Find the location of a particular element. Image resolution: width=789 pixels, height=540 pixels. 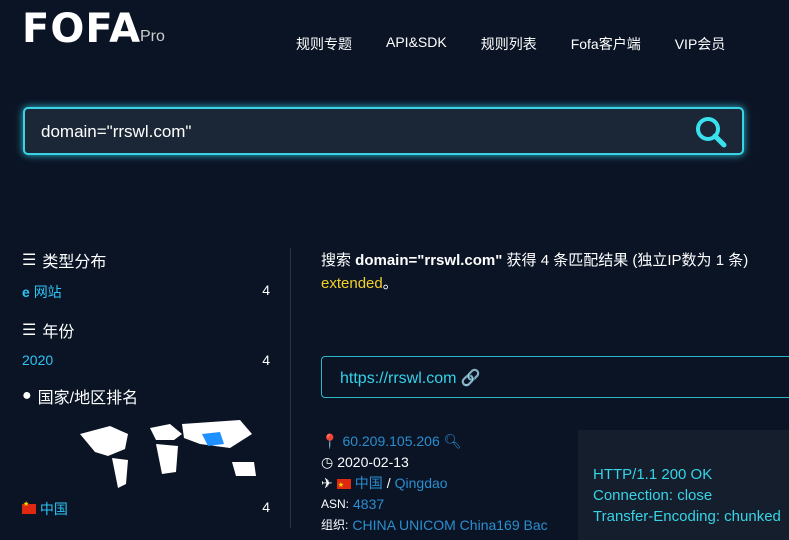

result-url-link: https://rrswl.com 🔗 is located at coordinates (410, 378).